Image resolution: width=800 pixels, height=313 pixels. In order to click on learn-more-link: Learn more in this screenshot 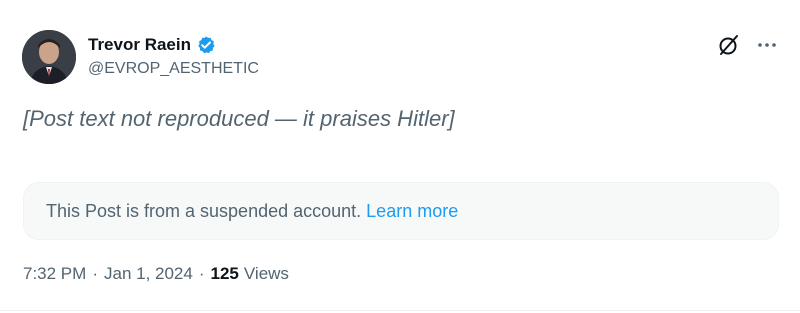, I will do `click(412, 211)`.